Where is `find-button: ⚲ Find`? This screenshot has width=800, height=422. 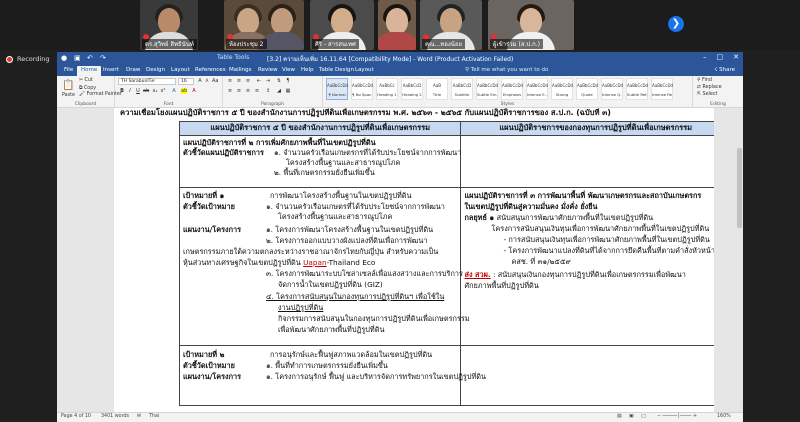
find-button: ⚲ Find is located at coordinates (704, 80).